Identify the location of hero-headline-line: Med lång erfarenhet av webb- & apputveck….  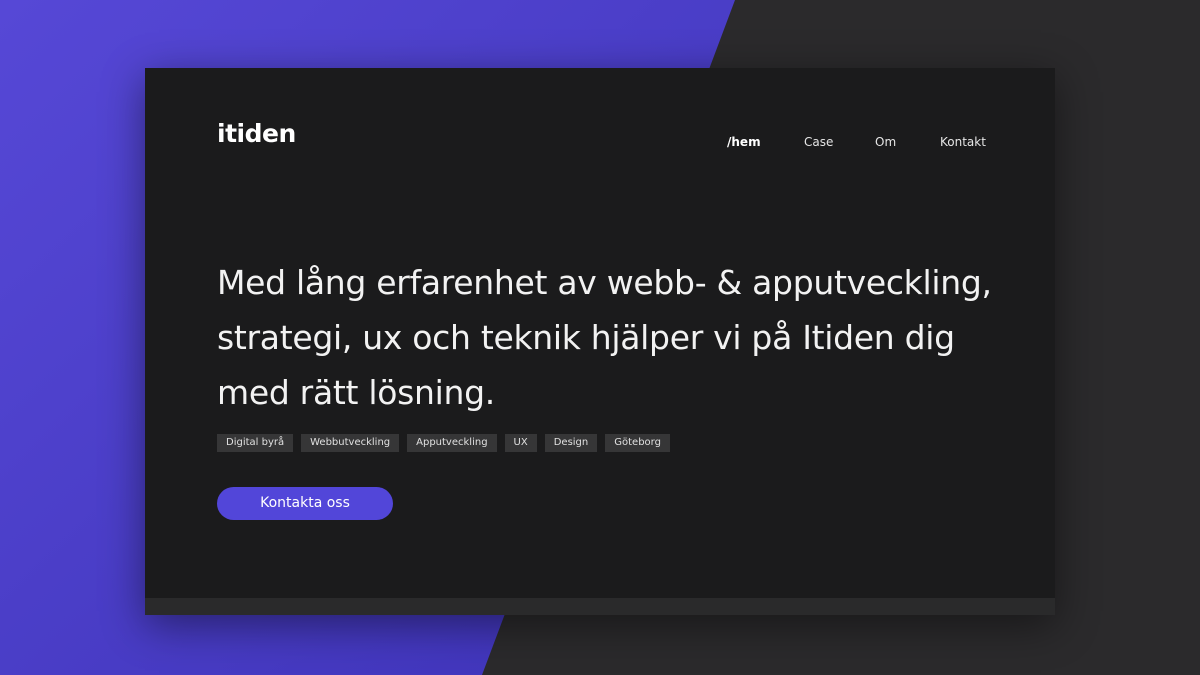
(604, 282).